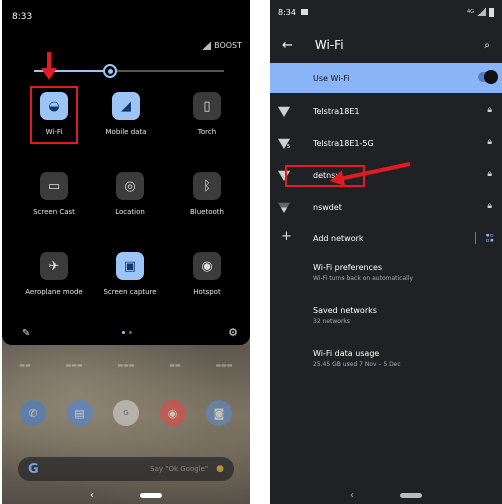  What do you see at coordinates (327, 207) in the screenshot?
I see `network-name: nswdet` at bounding box center [327, 207].